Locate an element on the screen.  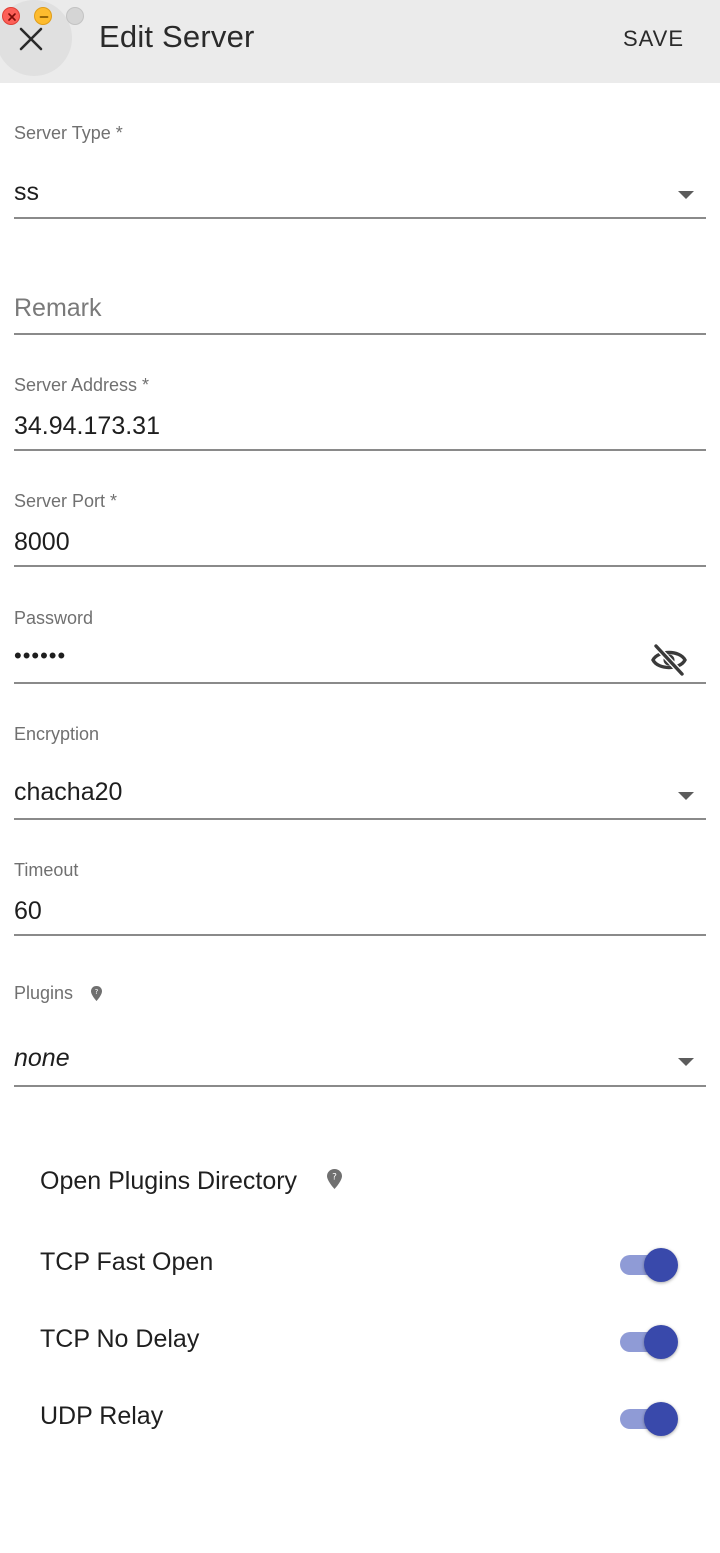
server-port-value: 8000 is located at coordinates (42, 542).